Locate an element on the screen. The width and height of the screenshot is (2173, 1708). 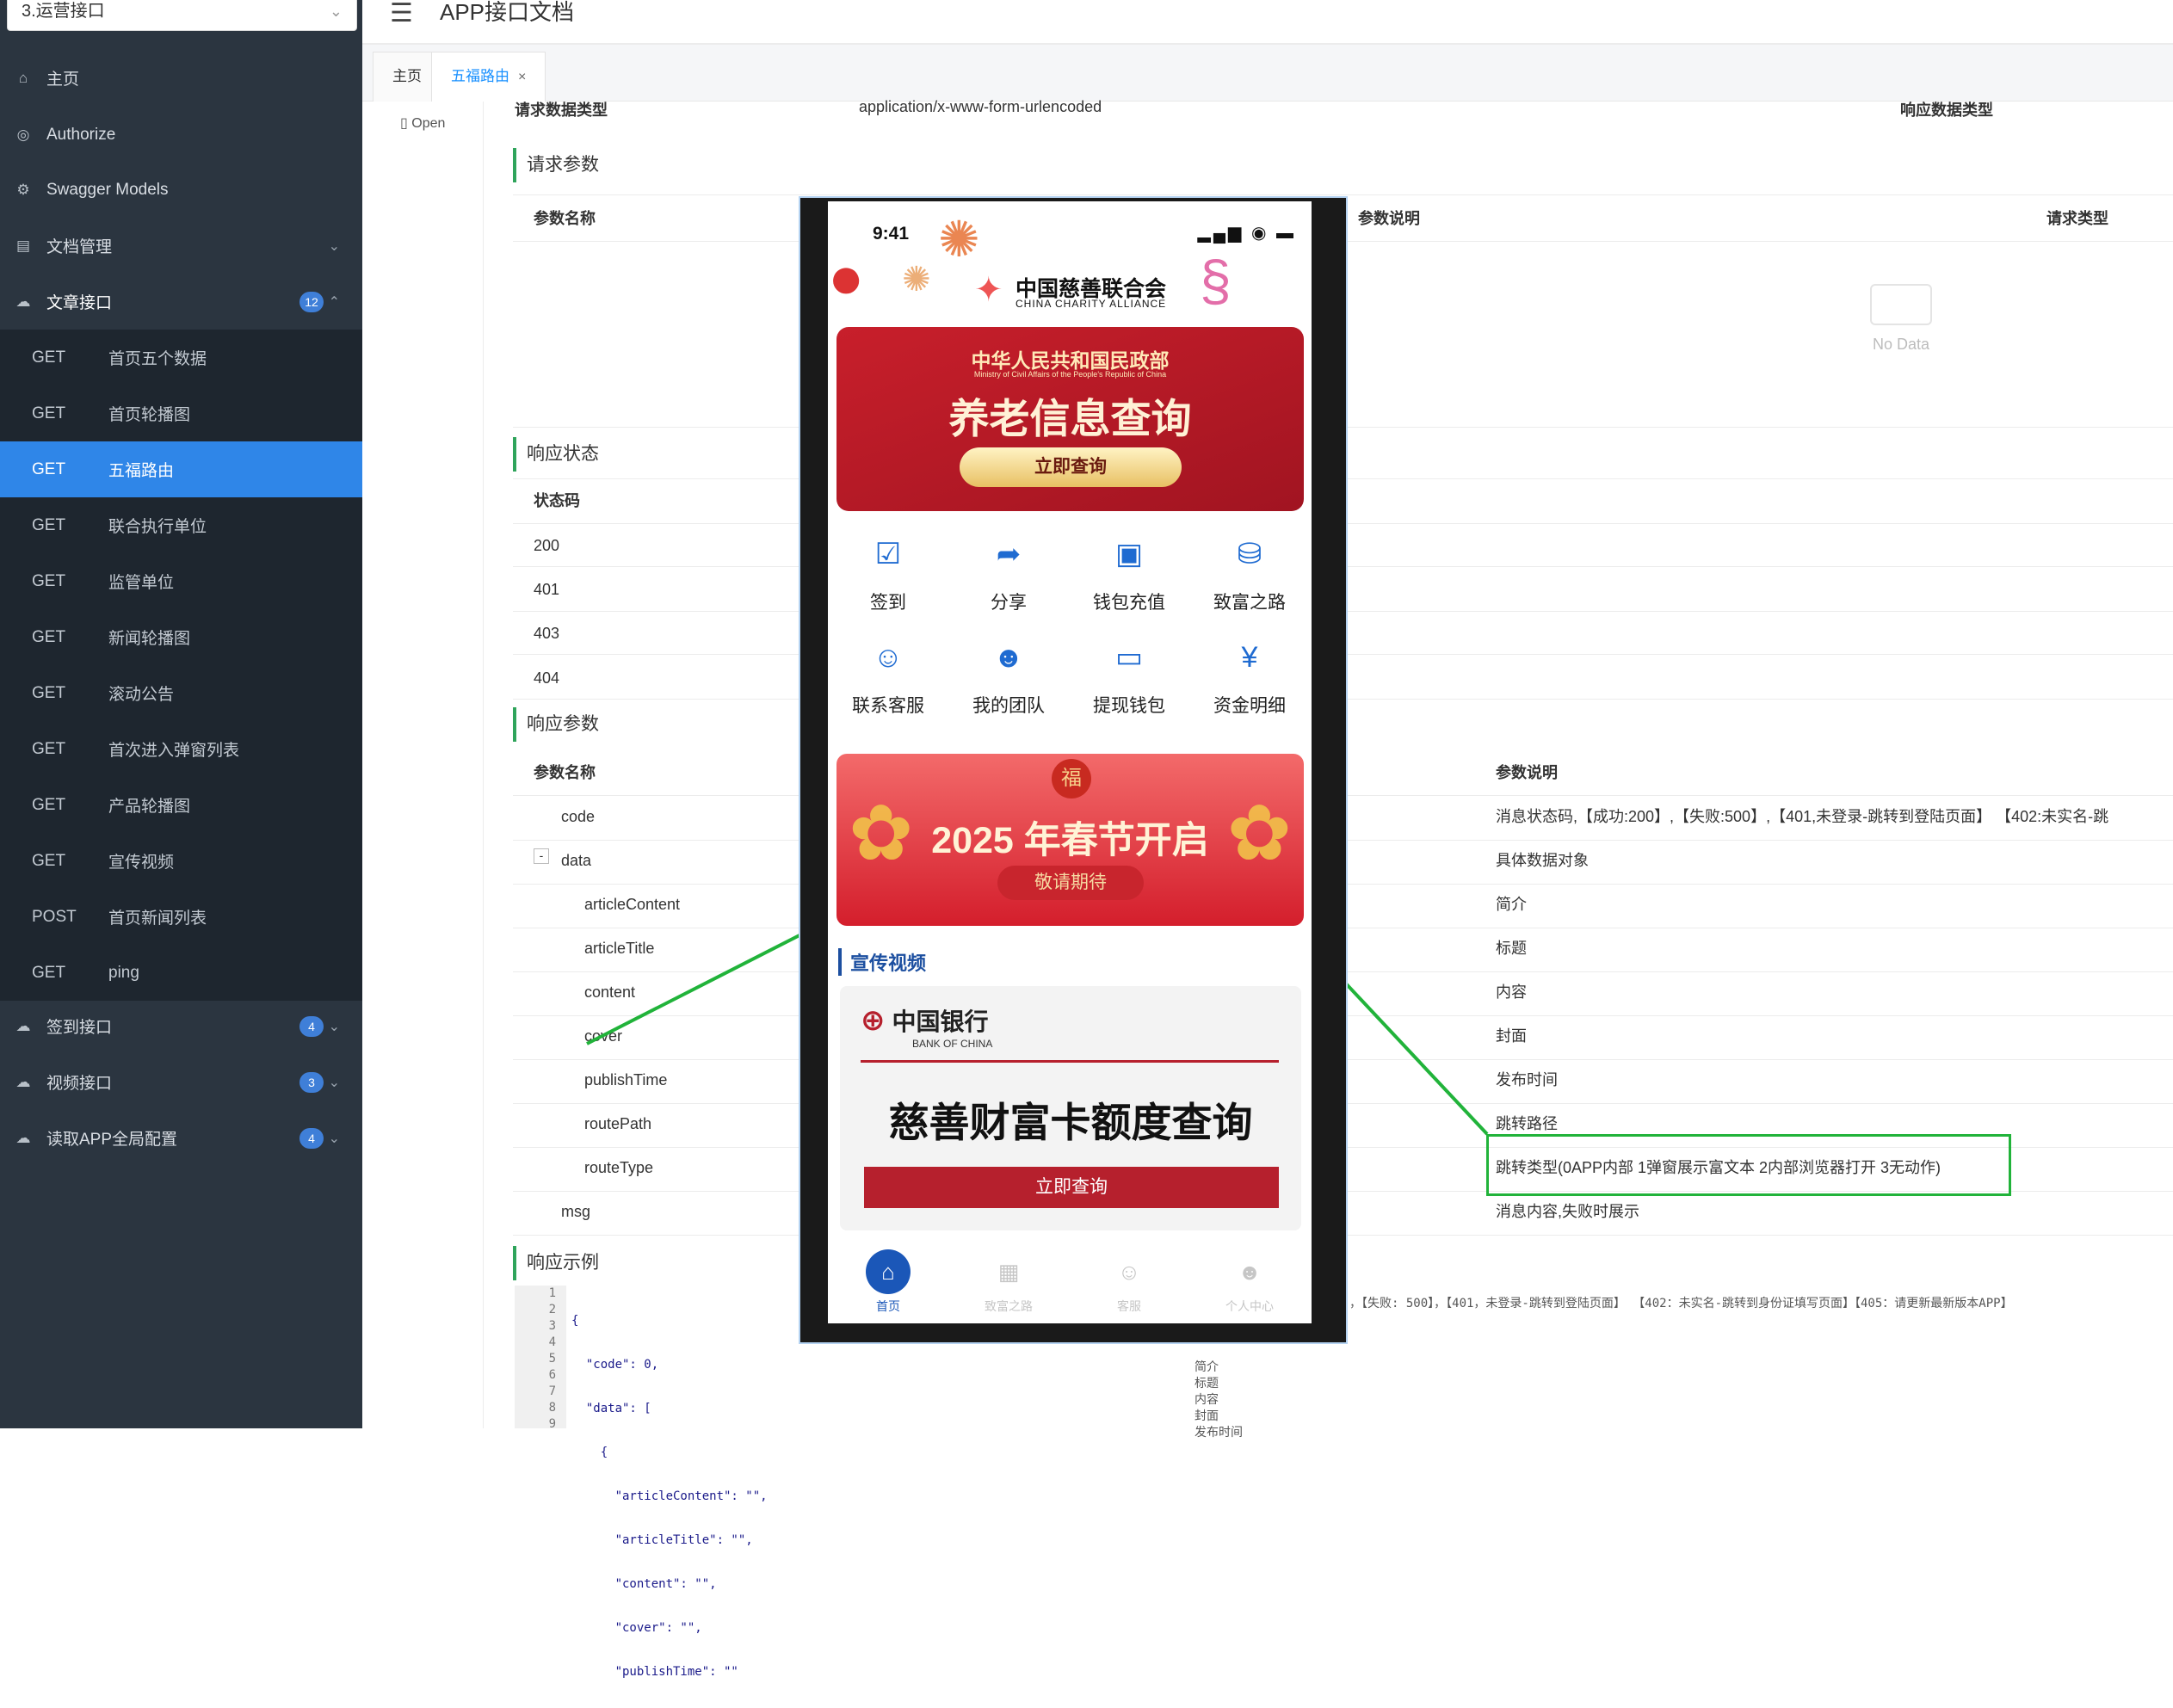
tab-profile: ☻ 个人中心 is located at coordinates (1249, 1281).